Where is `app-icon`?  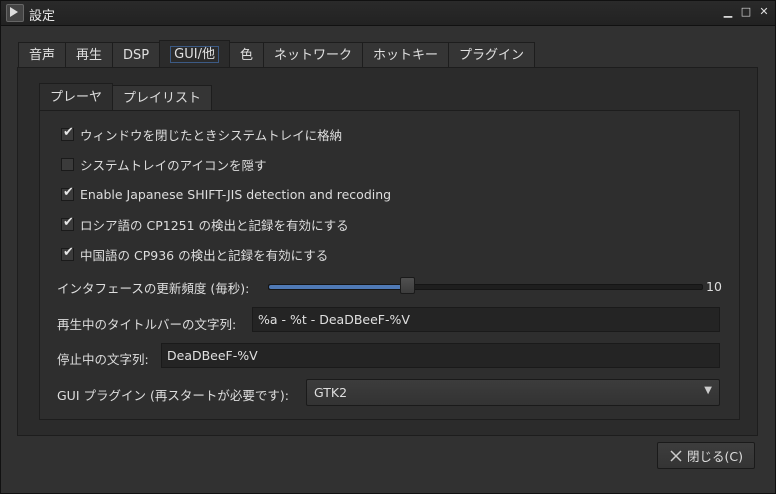 app-icon is located at coordinates (15, 13).